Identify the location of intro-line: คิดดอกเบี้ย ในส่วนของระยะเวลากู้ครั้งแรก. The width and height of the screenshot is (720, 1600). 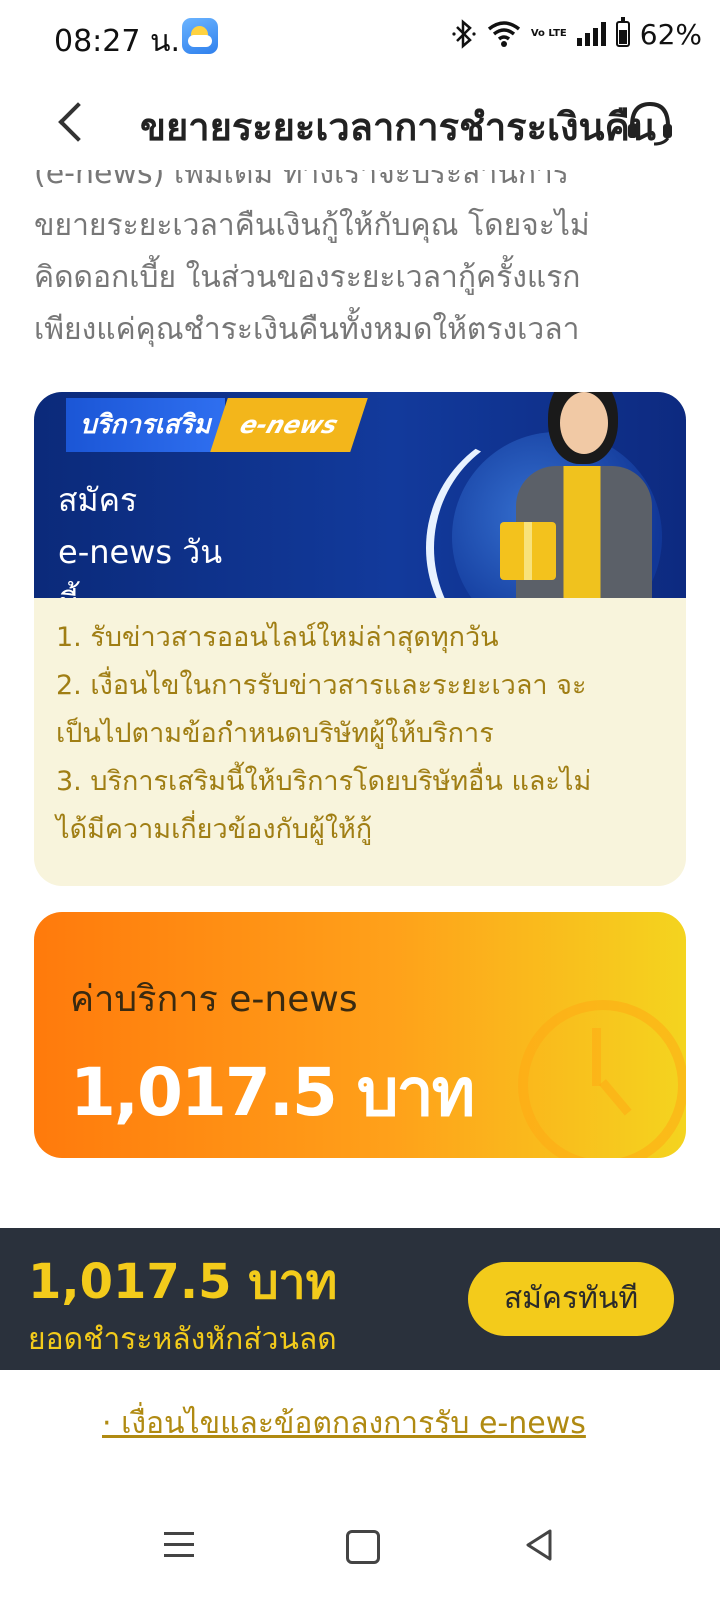
(307, 277).